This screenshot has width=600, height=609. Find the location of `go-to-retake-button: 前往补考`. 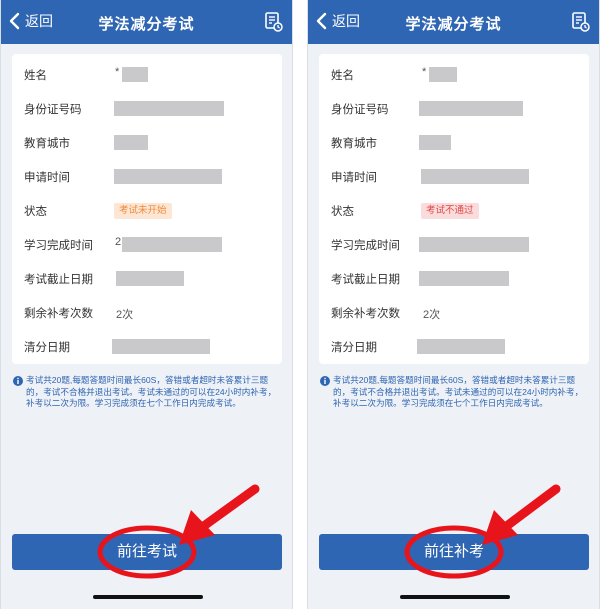

go-to-retake-button: 前往补考 is located at coordinates (454, 552).